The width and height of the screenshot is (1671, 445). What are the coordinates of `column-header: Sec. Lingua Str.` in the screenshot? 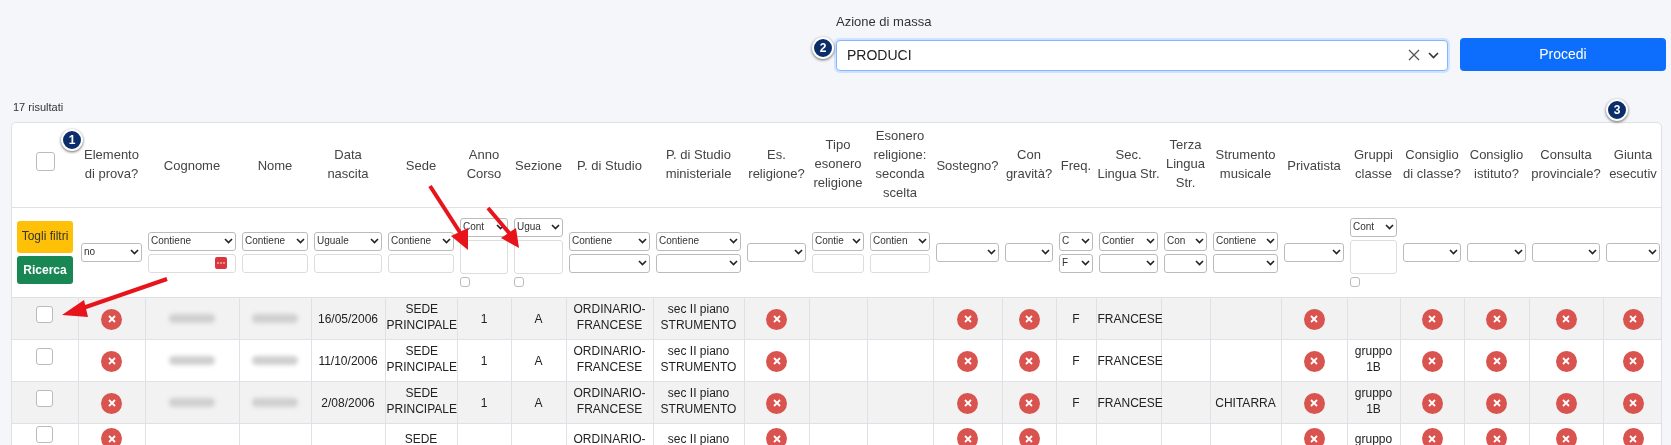 It's located at (1128, 163).